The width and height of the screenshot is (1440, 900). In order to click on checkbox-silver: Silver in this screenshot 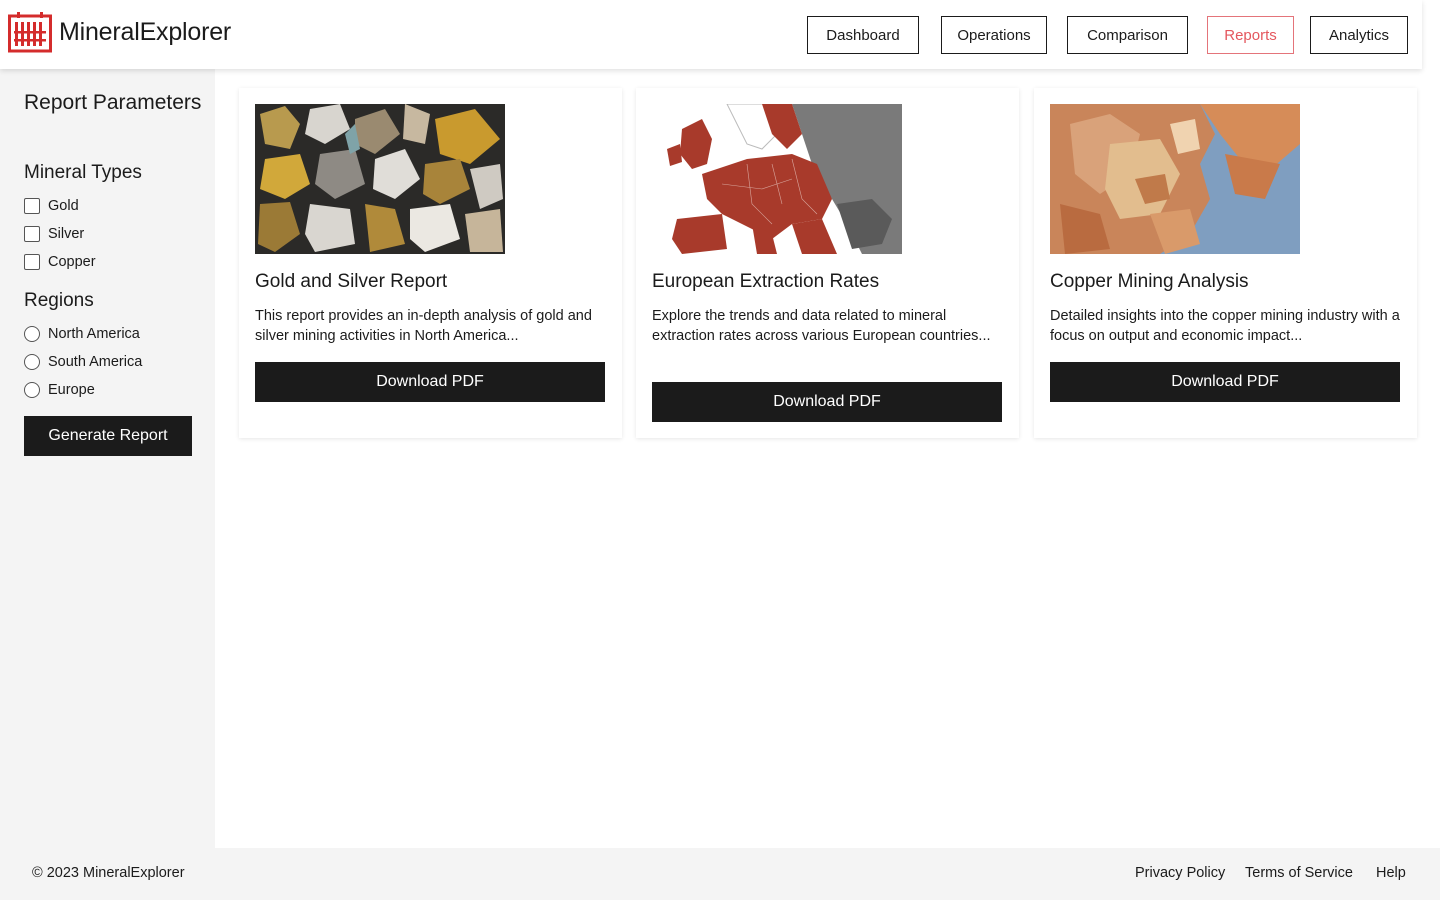, I will do `click(54, 234)`.